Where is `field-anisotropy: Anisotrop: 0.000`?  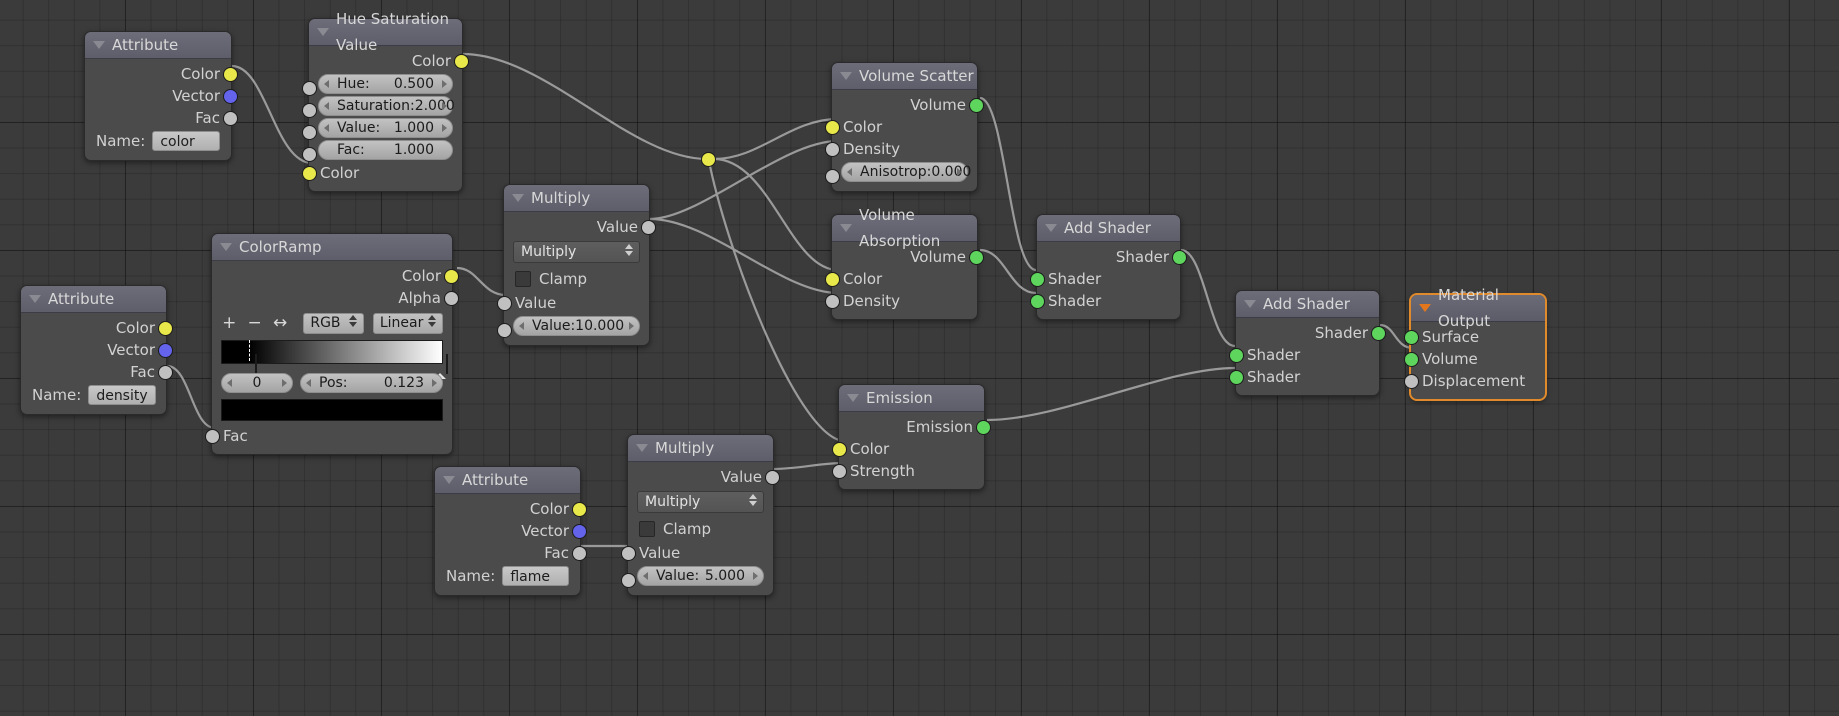 field-anisotropy: Anisotrop: 0.000 is located at coordinates (906, 172).